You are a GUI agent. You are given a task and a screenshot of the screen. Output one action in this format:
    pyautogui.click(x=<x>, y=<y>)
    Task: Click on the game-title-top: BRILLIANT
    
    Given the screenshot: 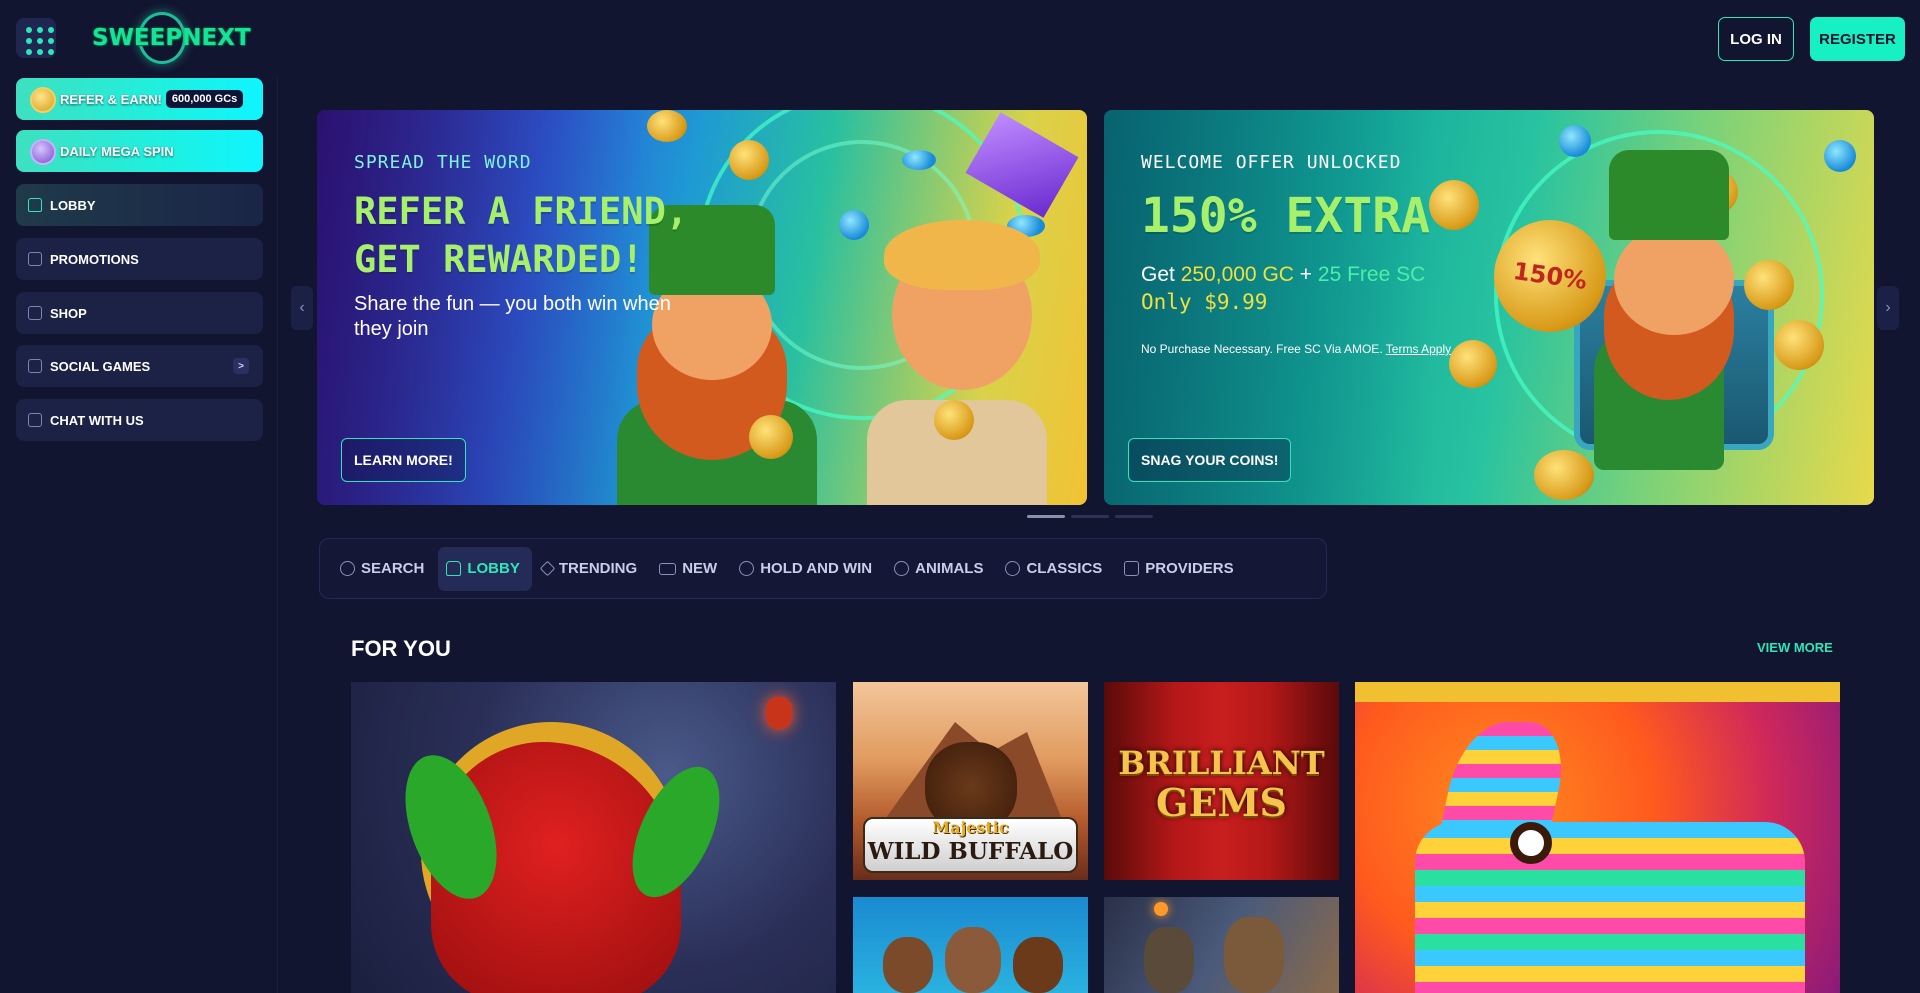 What is the action you would take?
    pyautogui.click(x=1221, y=763)
    